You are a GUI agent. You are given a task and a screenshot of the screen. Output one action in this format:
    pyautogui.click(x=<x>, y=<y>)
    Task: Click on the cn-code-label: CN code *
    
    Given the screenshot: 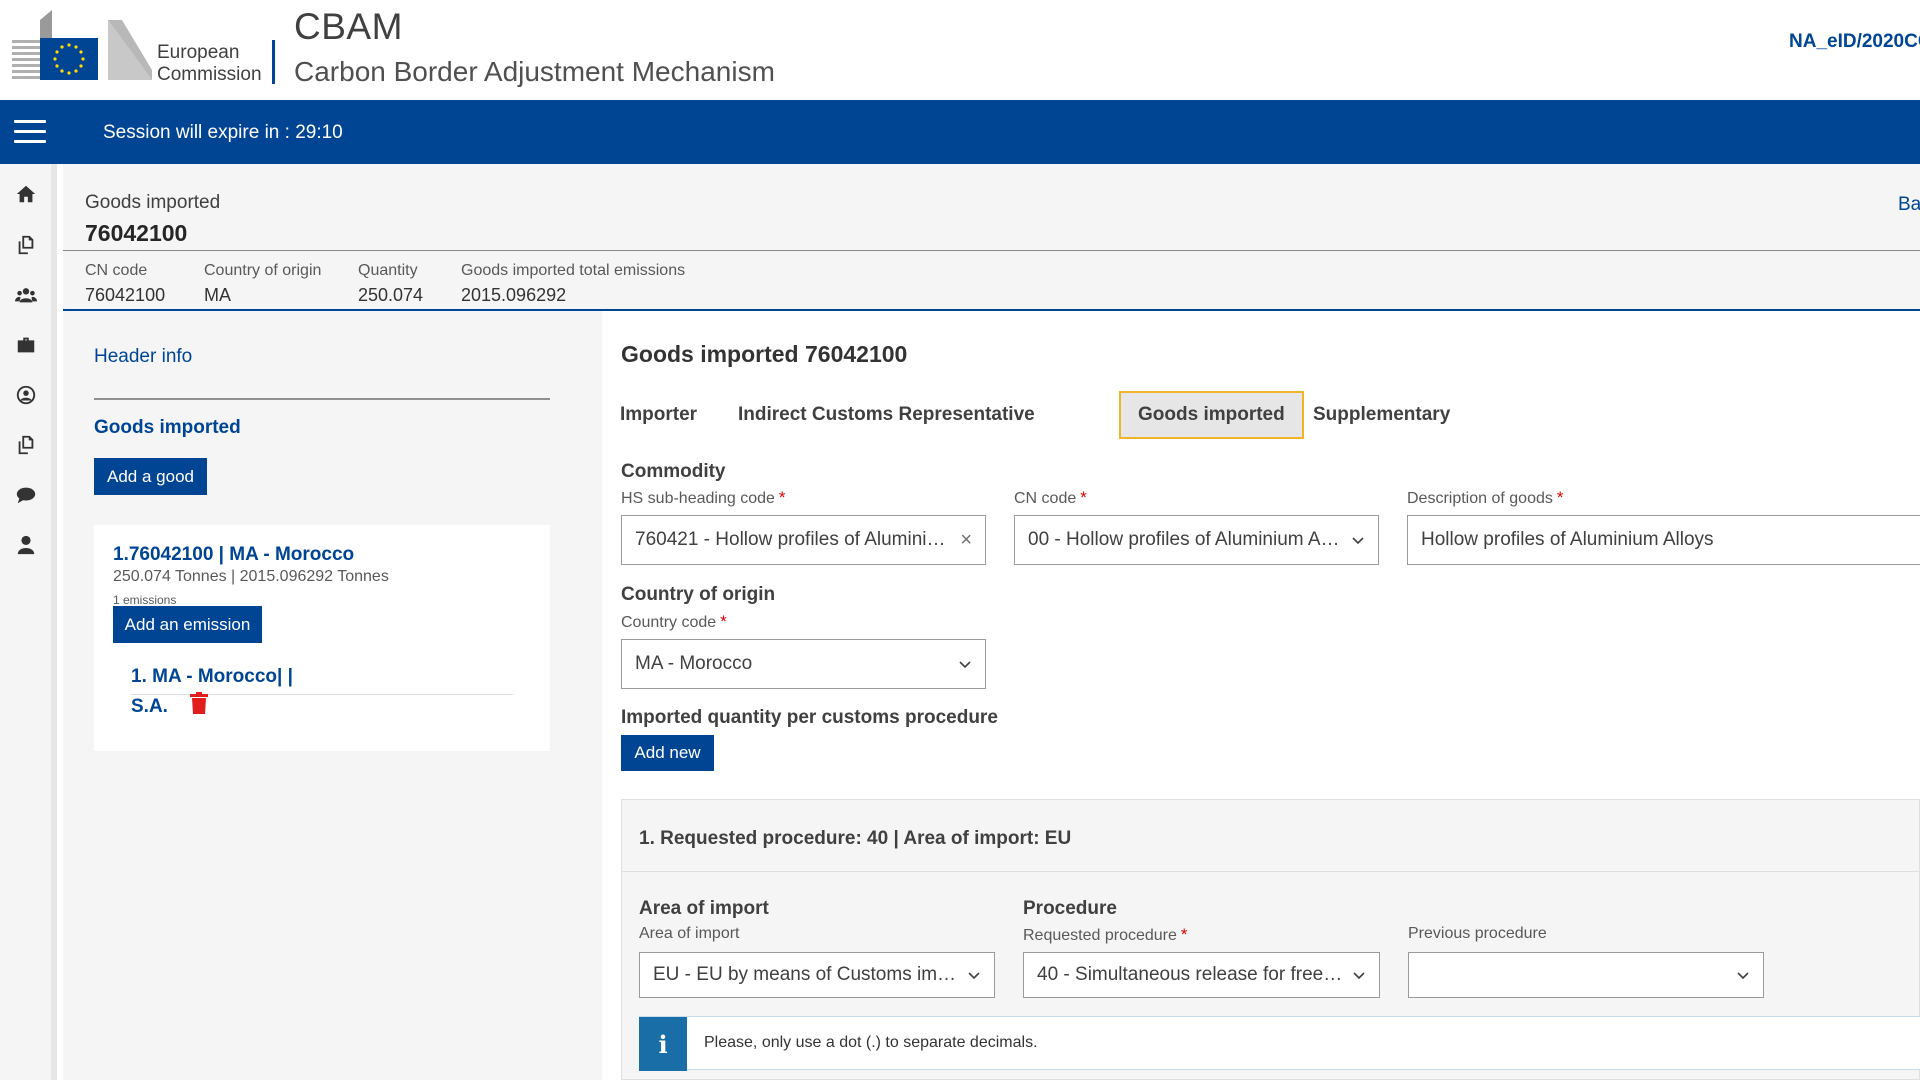 What is the action you would take?
    pyautogui.click(x=1050, y=498)
    